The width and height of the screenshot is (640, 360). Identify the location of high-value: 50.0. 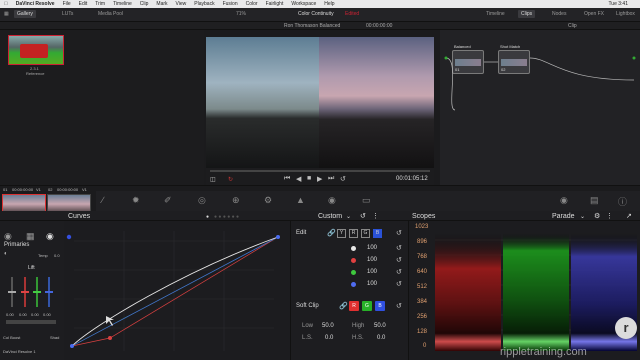
(380, 326).